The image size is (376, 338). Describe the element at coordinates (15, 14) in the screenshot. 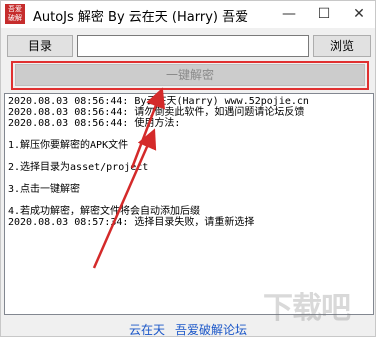

I see `app-logo-icon: 吾爱破解` at that location.